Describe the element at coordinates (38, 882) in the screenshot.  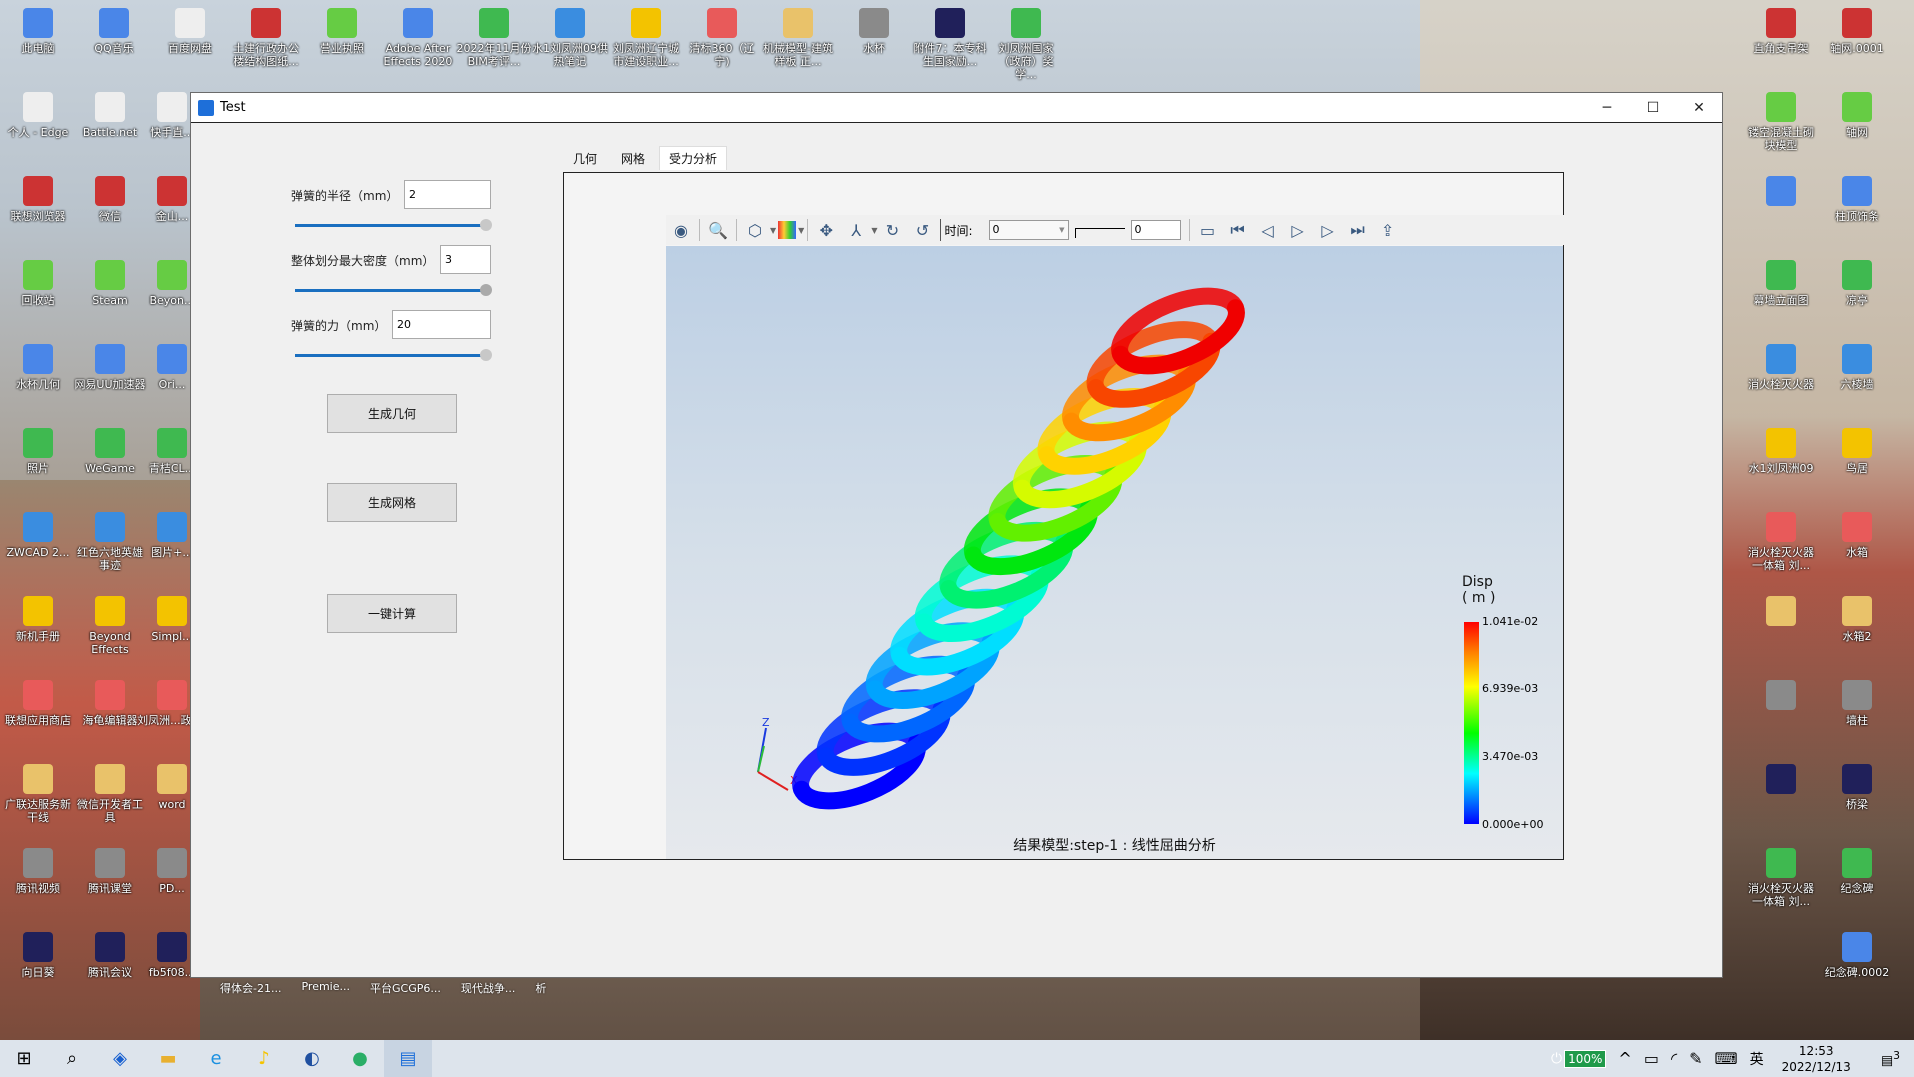
I see `desktop-icon: 腾讯视频` at that location.